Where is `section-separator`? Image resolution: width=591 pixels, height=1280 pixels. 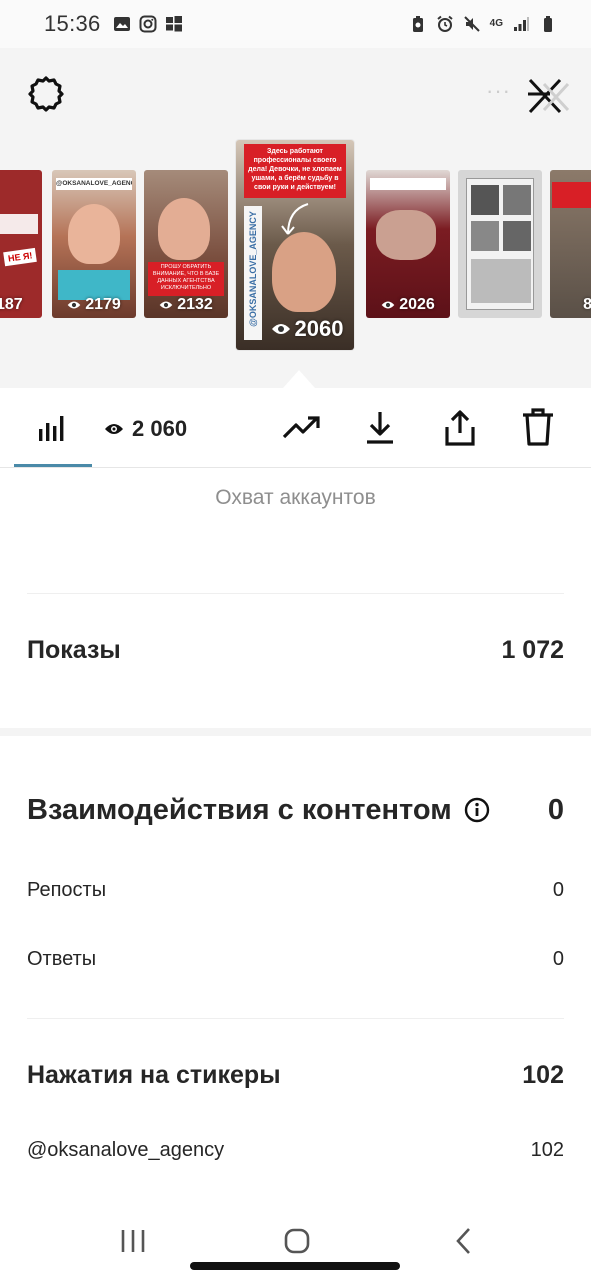
section-separator is located at coordinates (295, 732).